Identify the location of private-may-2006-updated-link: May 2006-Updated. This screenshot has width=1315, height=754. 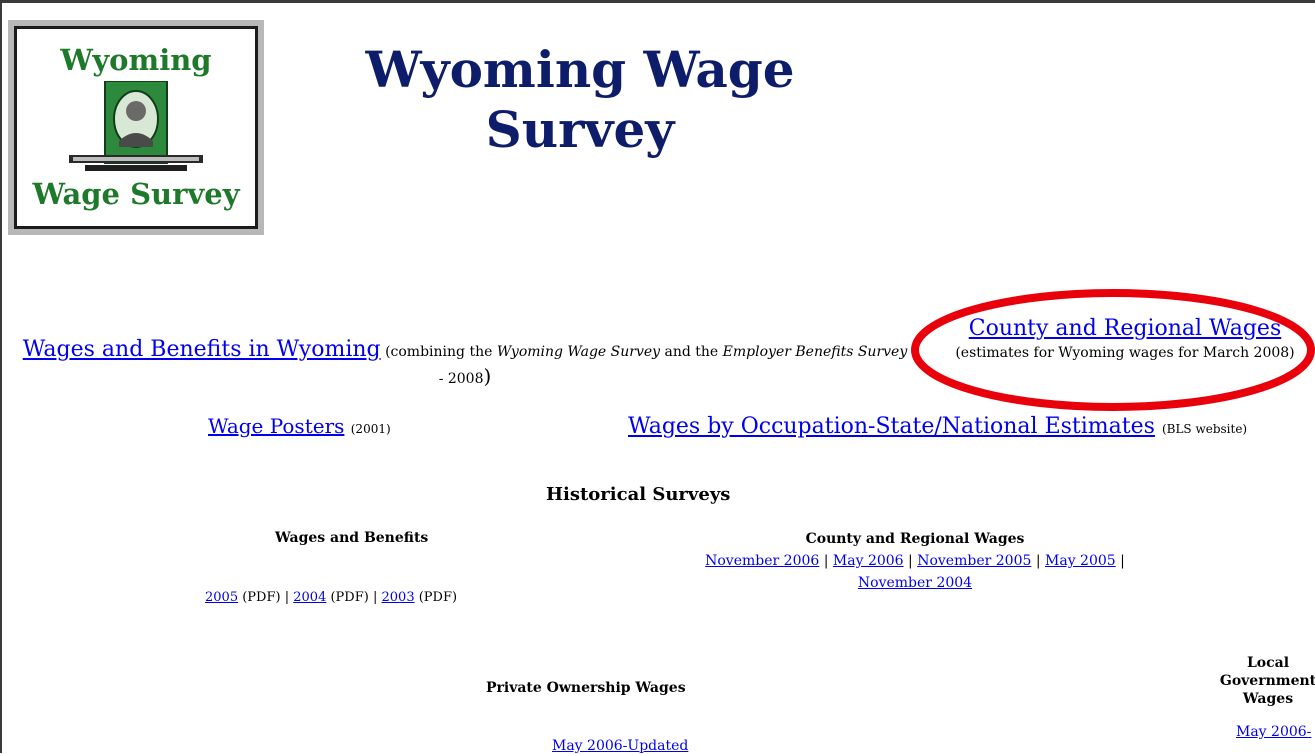
(620, 746).